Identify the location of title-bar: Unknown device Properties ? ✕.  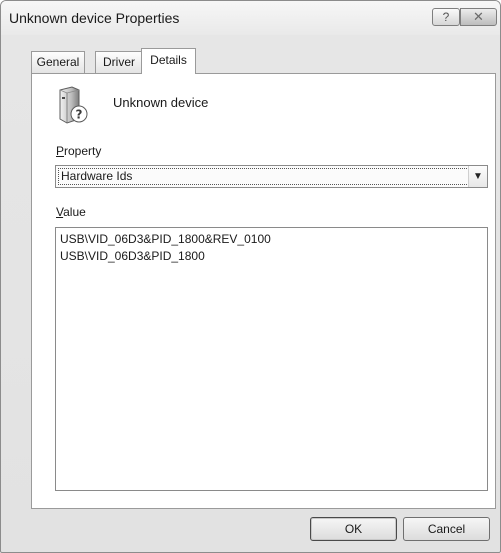
(250, 18).